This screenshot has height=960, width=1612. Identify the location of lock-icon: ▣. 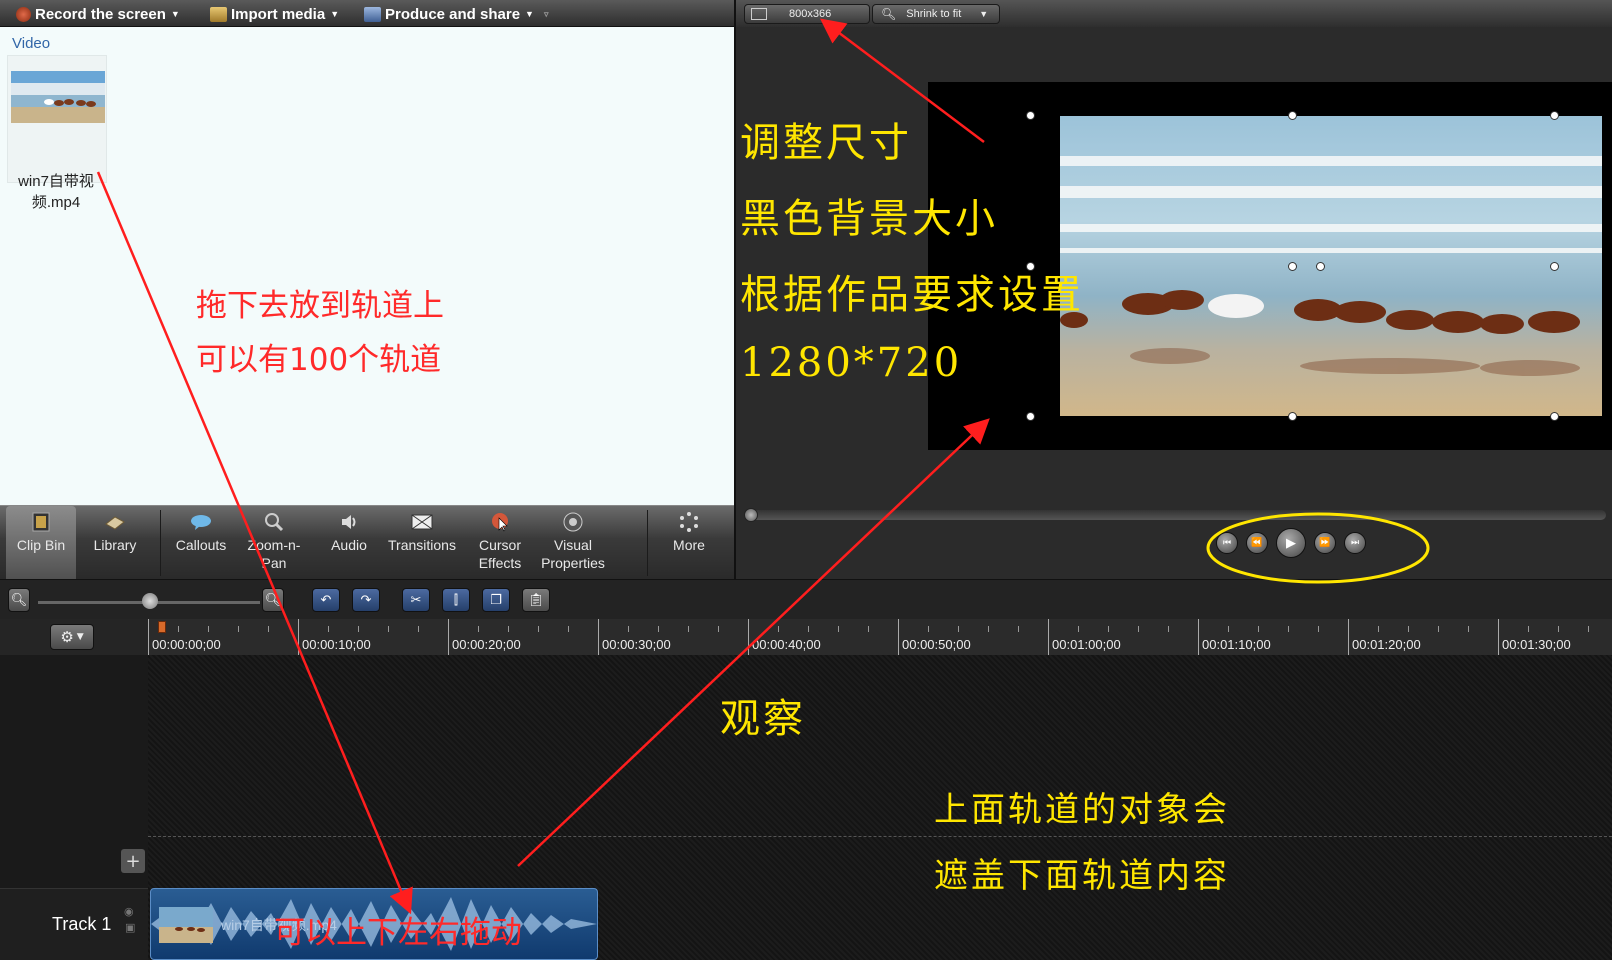
(130, 927).